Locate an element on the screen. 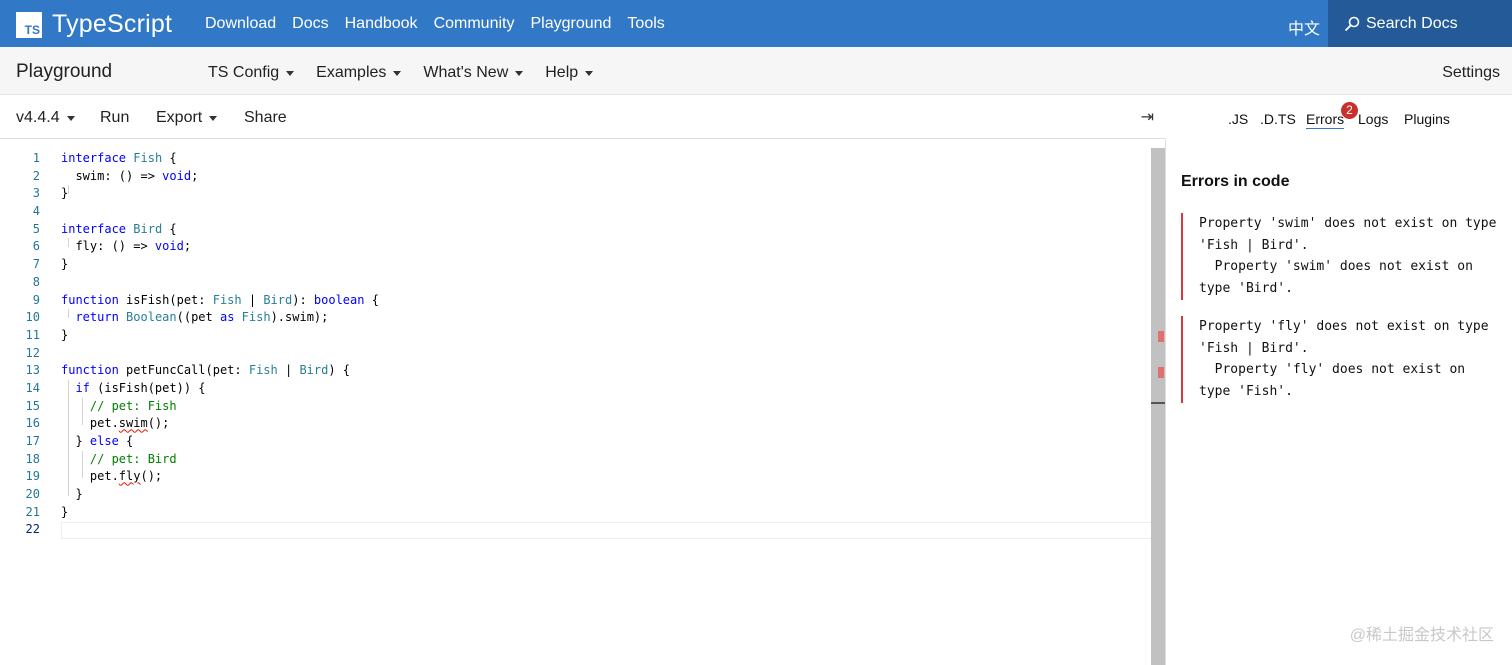 The width and height of the screenshot is (1512, 665). search-label: Search Docs is located at coordinates (1412, 23).